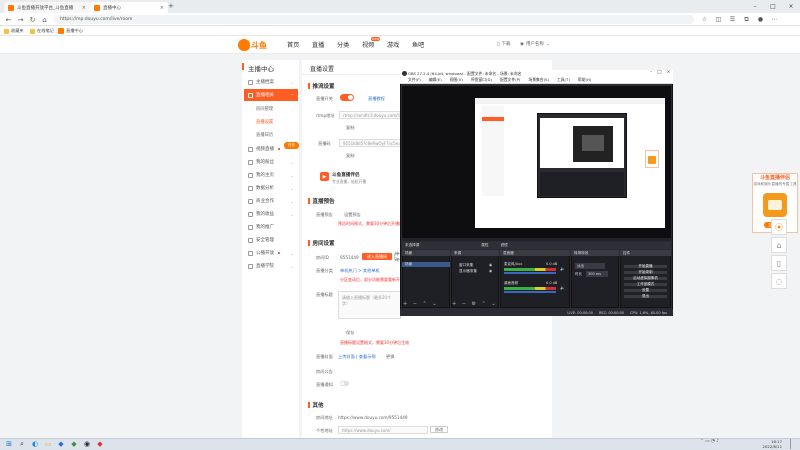 This screenshot has width=800, height=450. I want to click on duration-field: 300 ms, so click(597, 274).